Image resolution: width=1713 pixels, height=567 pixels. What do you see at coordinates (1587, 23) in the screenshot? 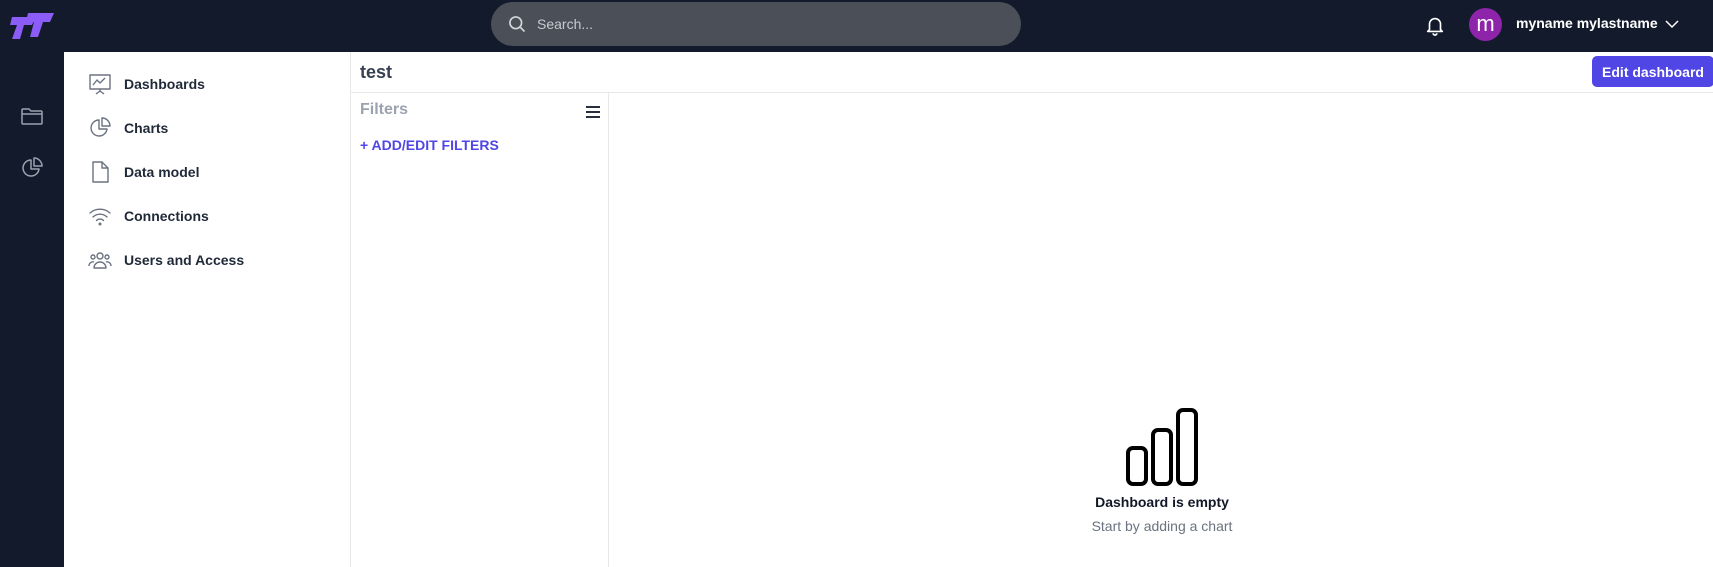
I see `username: myname mylastname` at bounding box center [1587, 23].